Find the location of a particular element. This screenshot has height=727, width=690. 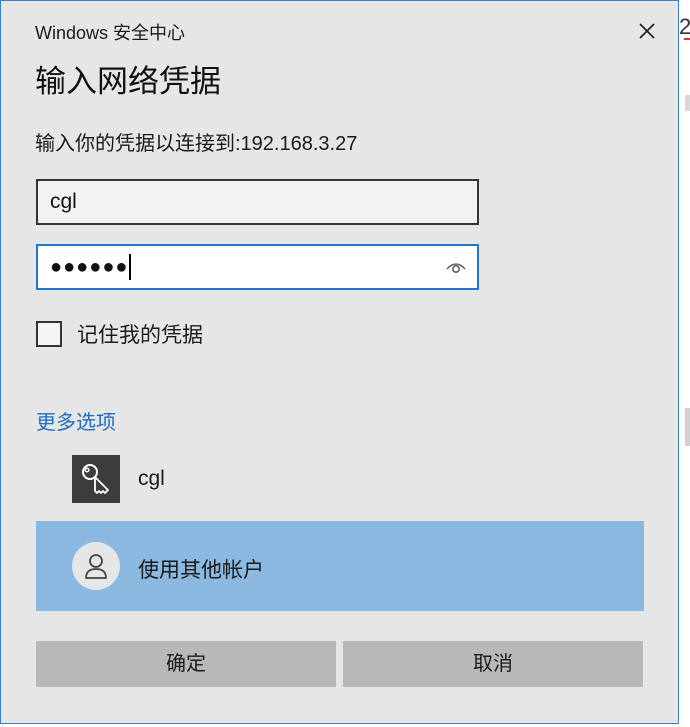

account-option-cgl: cgl is located at coordinates (118, 479).